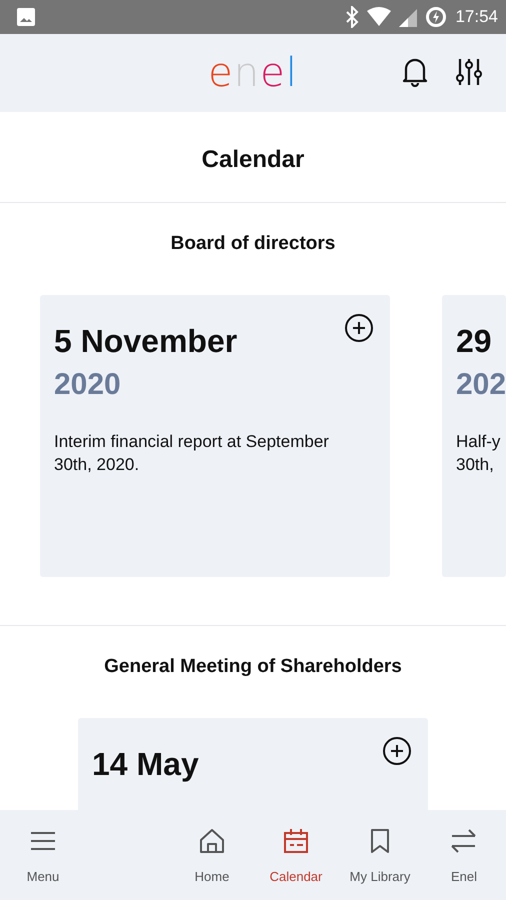 Image resolution: width=506 pixels, height=900 pixels. Describe the element at coordinates (87, 385) in the screenshot. I see `event-year: 2020` at that location.